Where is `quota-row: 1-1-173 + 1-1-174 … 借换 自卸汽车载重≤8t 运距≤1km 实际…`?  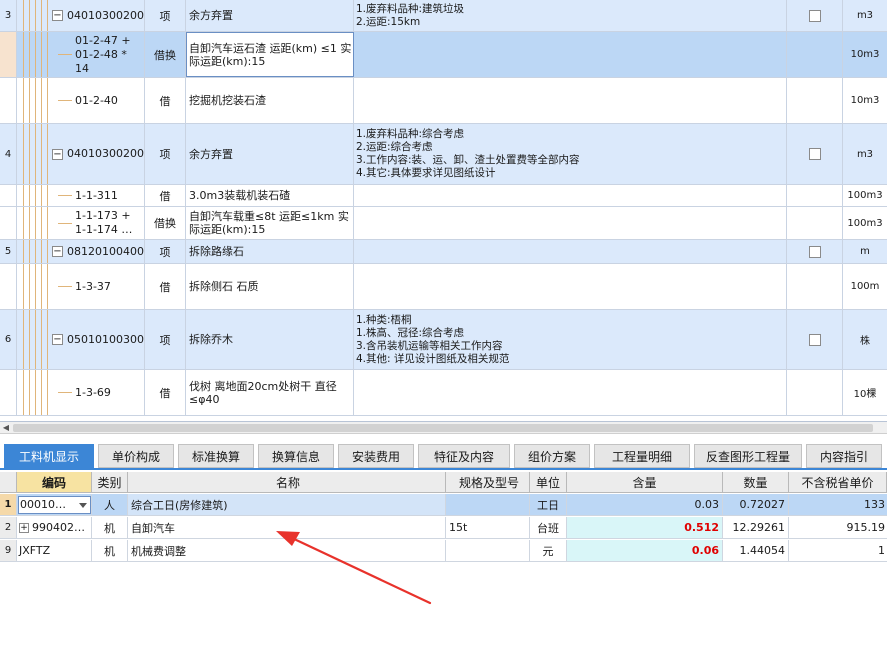 quota-row: 1-1-173 + 1-1-174 … 借换 自卸汽车载重≤8t 运距≤1km 实际… is located at coordinates (443, 223).